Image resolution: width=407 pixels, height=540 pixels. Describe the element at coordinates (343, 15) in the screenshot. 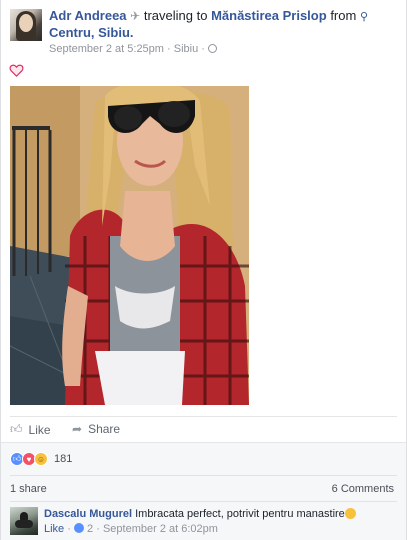

I see `from-text: from` at that location.